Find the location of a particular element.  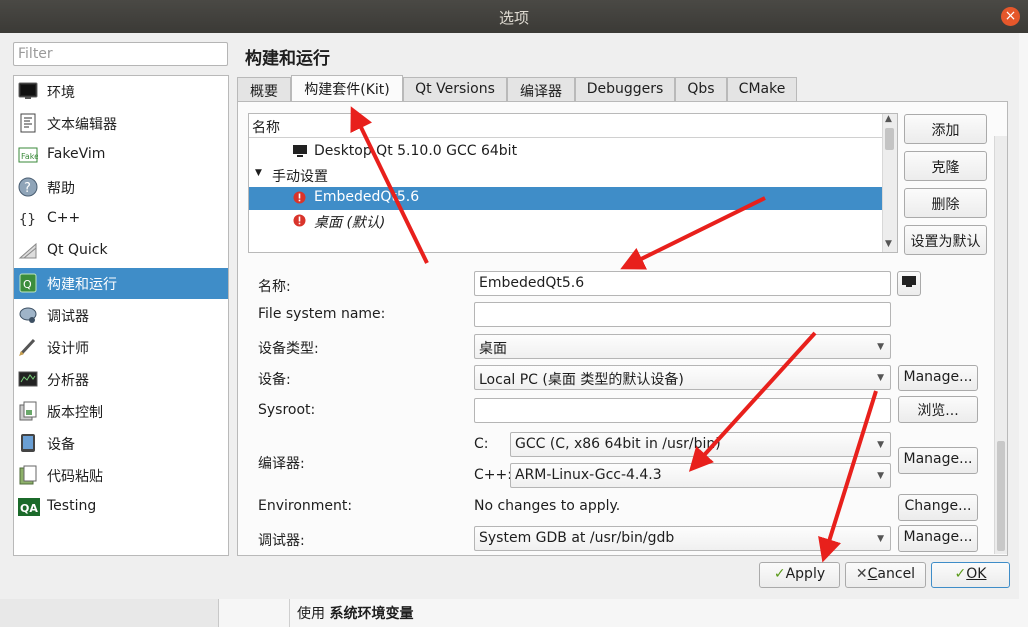

nav-item-environment: 环境 is located at coordinates (121, 91).